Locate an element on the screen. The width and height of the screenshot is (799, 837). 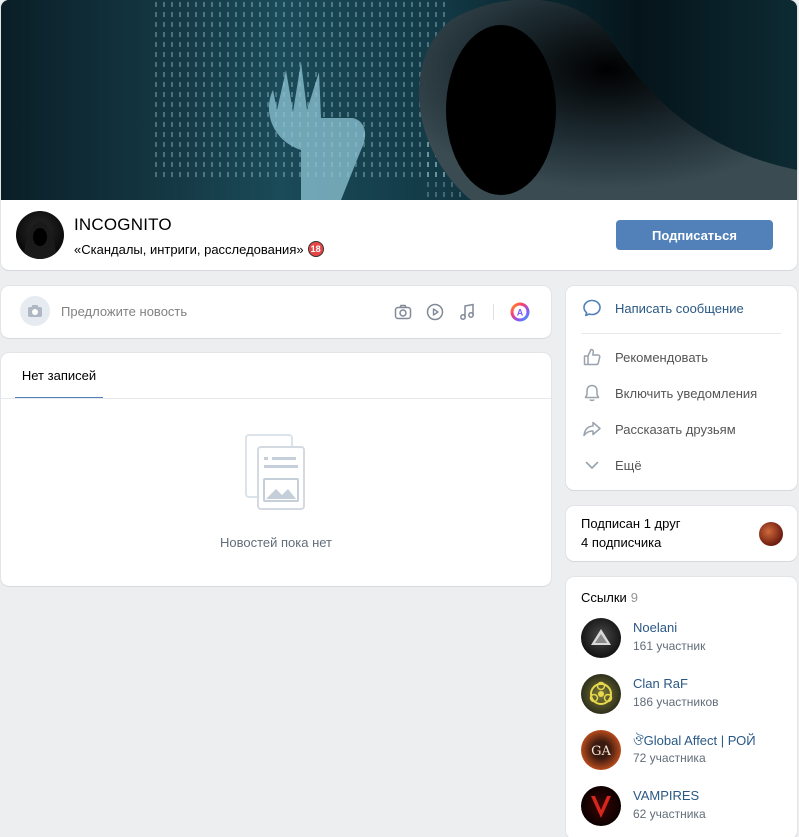
group-avatar is located at coordinates (40, 235).